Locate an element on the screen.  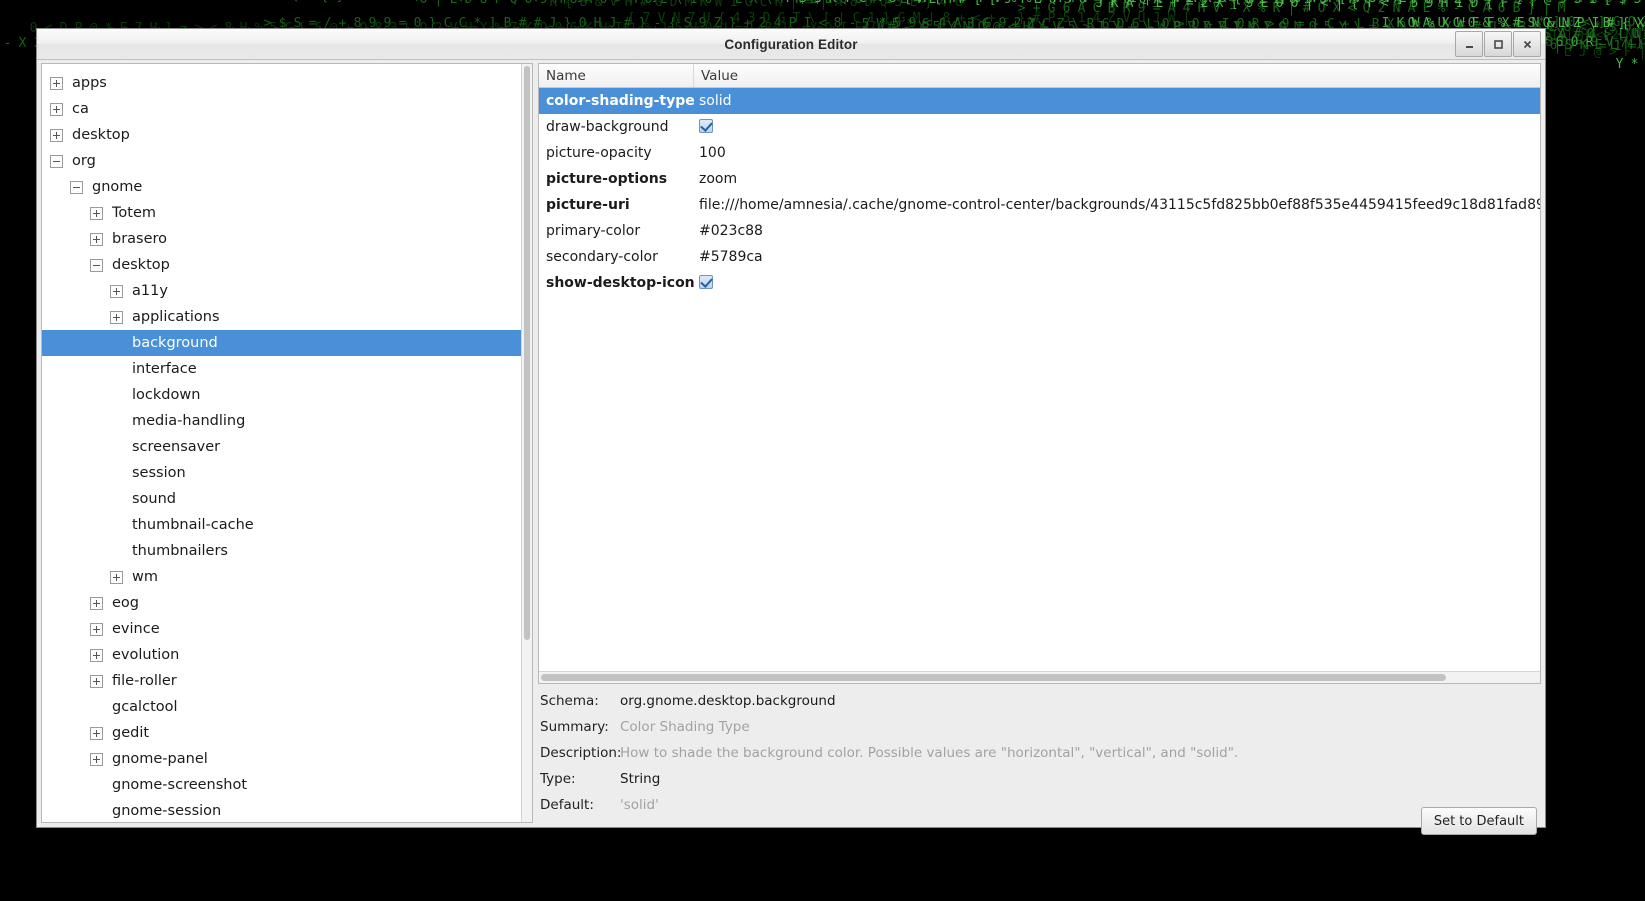
tree-item-label: session is located at coordinates (159, 473).